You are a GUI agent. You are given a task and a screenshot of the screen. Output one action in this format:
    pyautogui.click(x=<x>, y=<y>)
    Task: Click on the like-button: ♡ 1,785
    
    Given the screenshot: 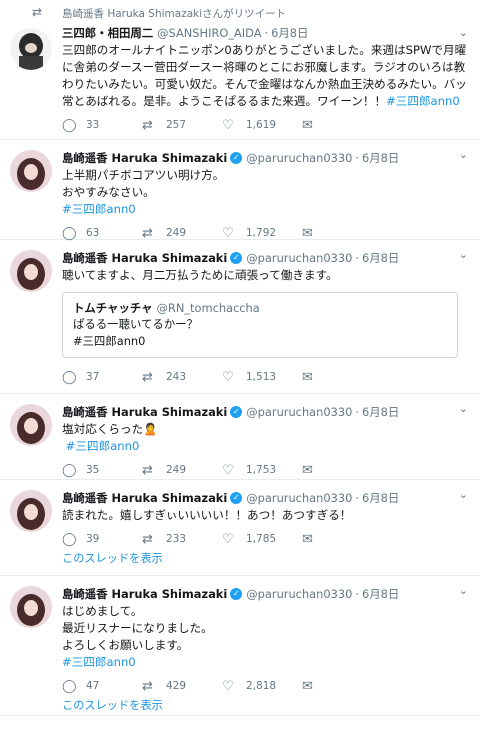 What is the action you would take?
    pyautogui.click(x=262, y=539)
    